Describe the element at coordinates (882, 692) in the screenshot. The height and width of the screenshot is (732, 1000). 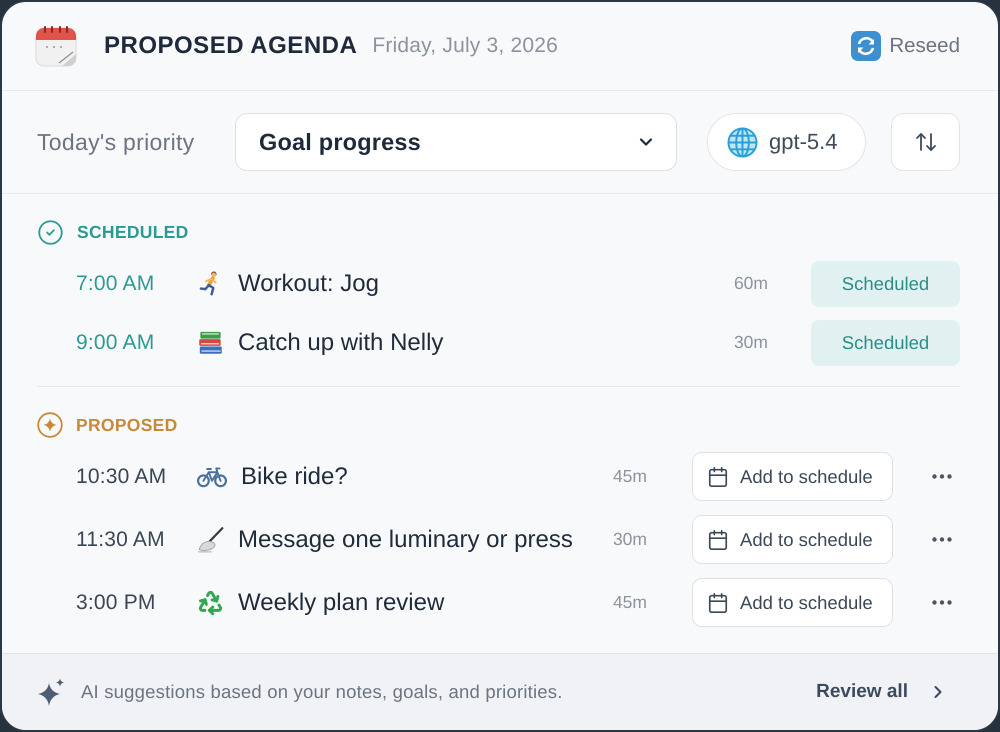
I see `review-all-link: Review all` at that location.